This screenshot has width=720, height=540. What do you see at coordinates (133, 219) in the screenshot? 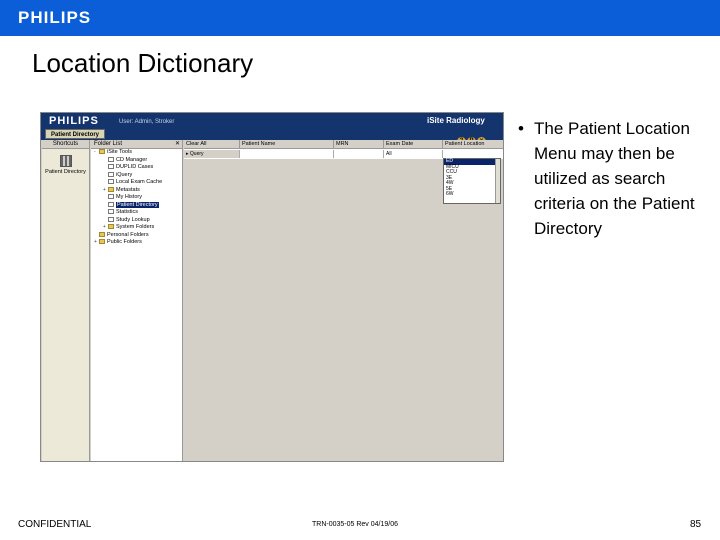
I see `folder-item-label: Study Lookup` at bounding box center [133, 219].